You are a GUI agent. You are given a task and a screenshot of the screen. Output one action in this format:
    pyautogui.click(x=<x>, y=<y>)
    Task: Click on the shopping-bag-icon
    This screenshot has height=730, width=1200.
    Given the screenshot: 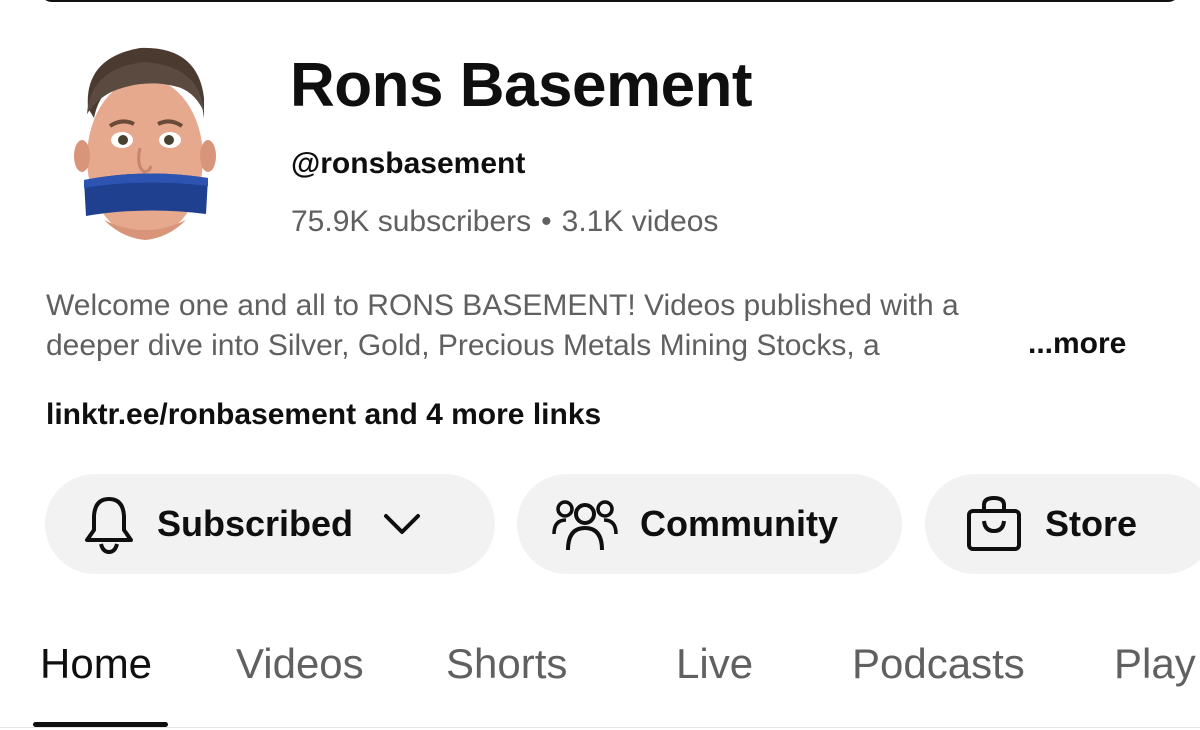 What is the action you would take?
    pyautogui.click(x=994, y=523)
    